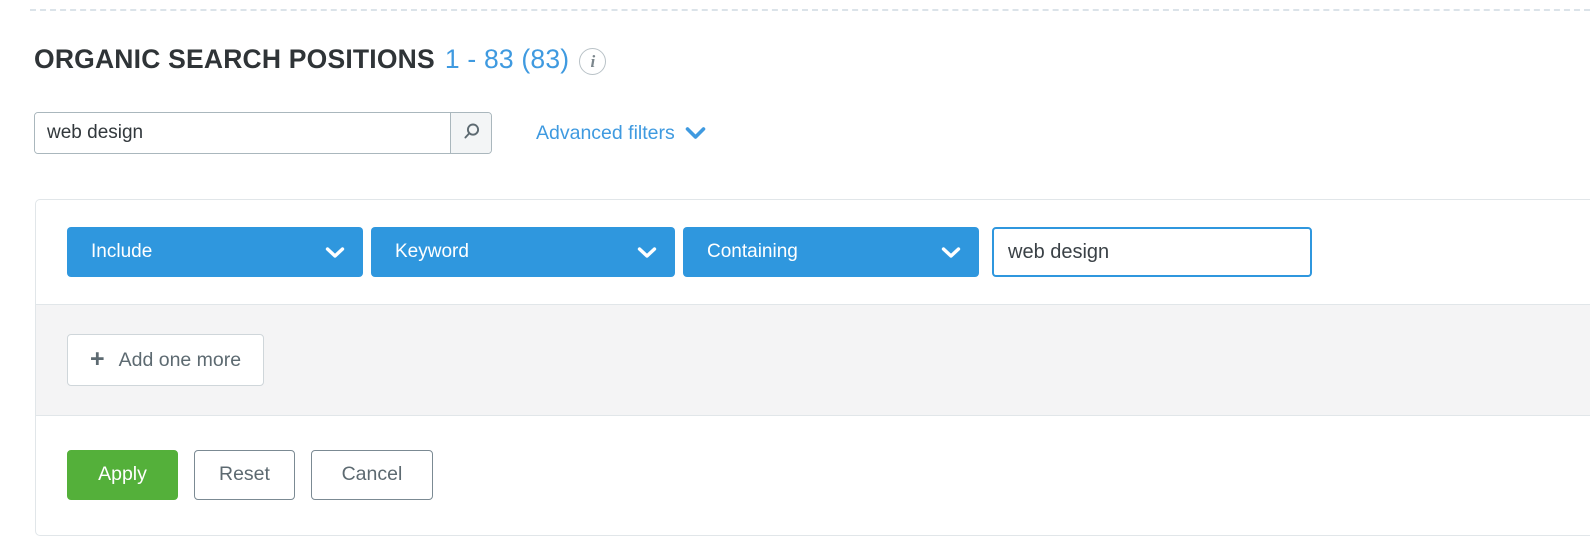 The width and height of the screenshot is (1590, 546). I want to click on add-one-more-button: + Add one more, so click(166, 360).